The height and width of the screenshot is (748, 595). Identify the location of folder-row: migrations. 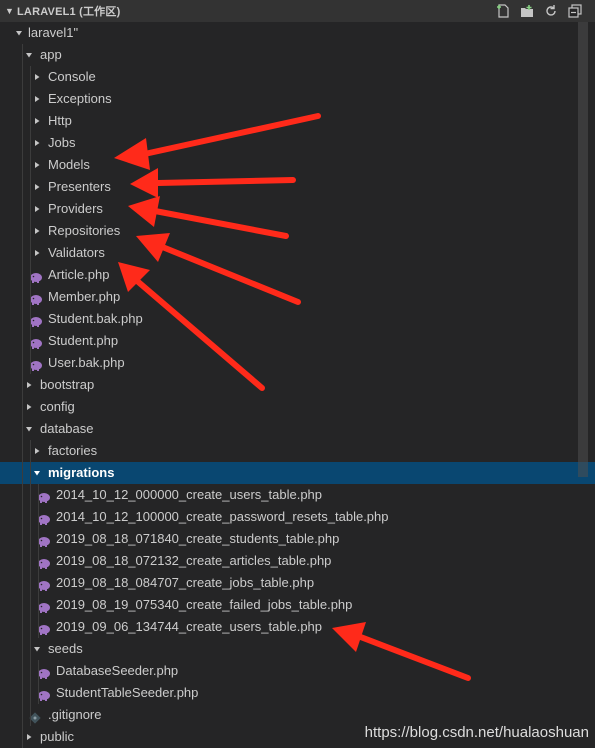
(297, 473).